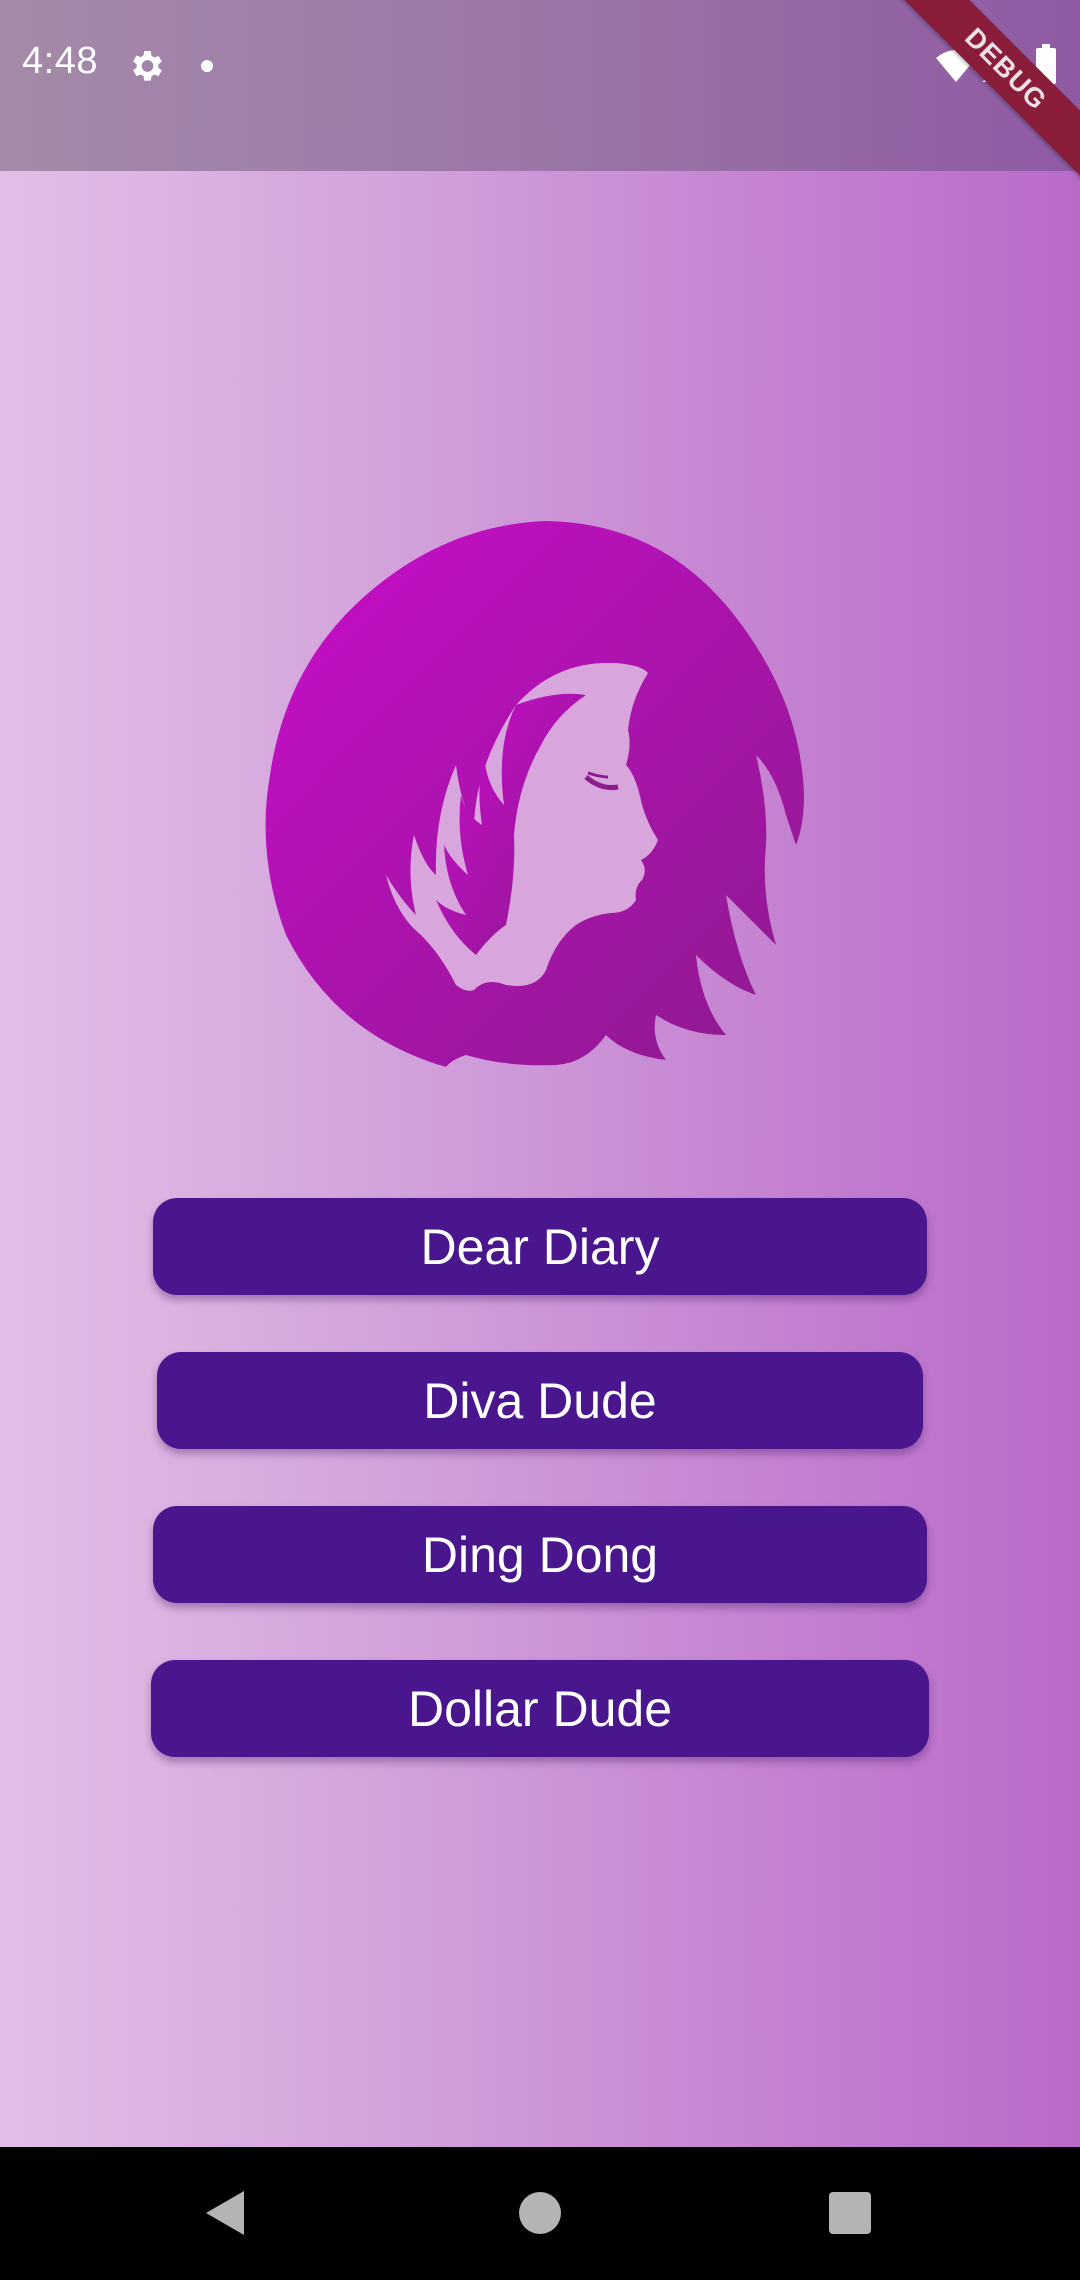 The image size is (1080, 2280). I want to click on debug-banner: DEBUG, so click(981, 96).